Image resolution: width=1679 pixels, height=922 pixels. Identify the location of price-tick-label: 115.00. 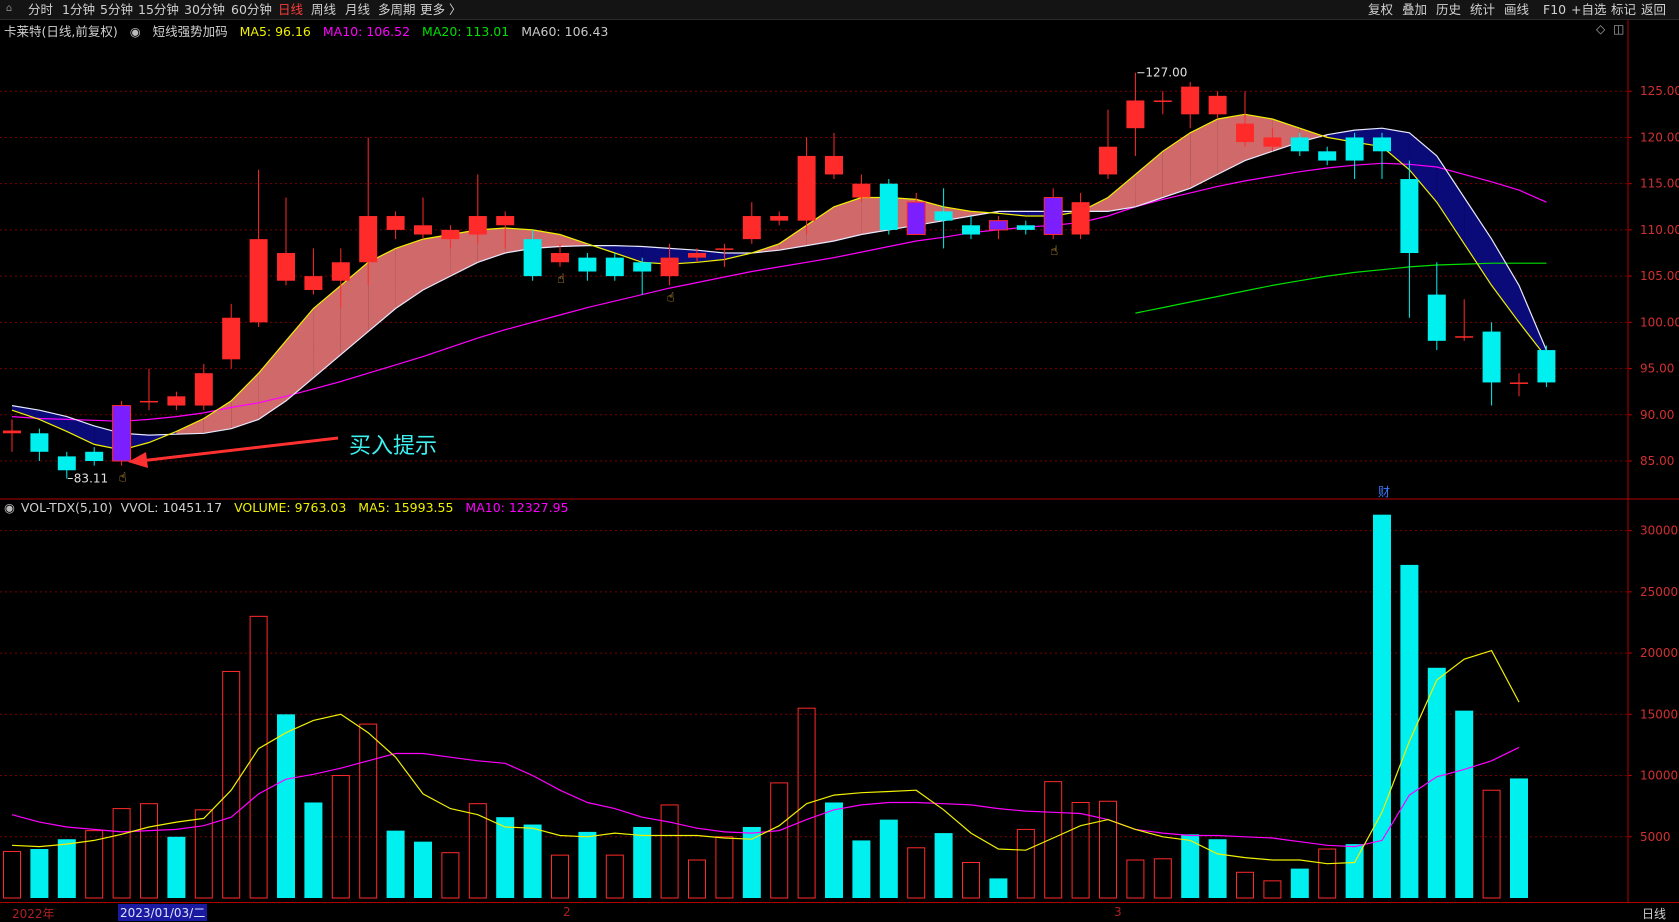
(1659, 184).